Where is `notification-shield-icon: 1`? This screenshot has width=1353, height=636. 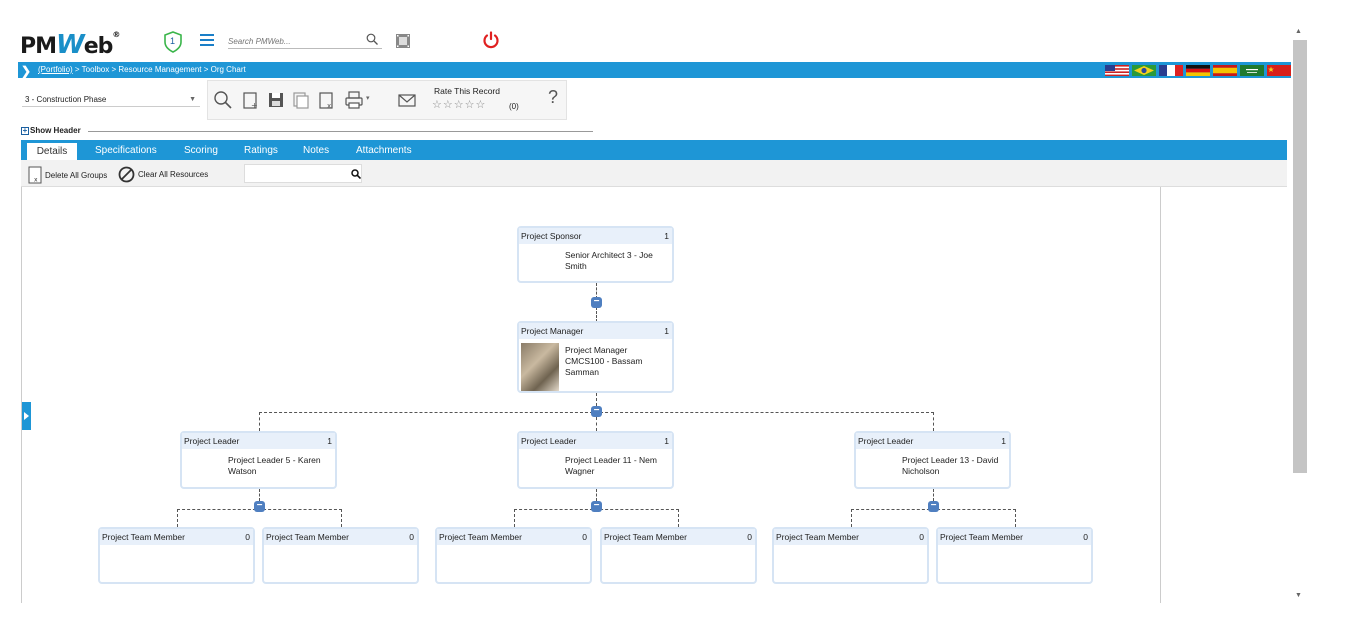
notification-shield-icon: 1 is located at coordinates (173, 42).